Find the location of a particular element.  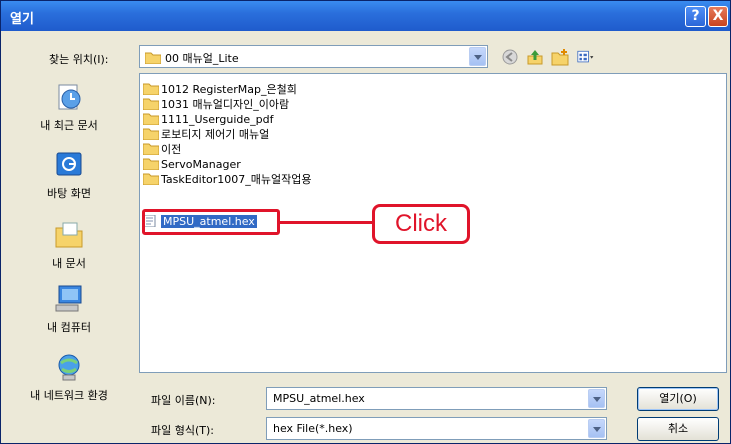

filename-input: MPSU_atmel.hex is located at coordinates (436, 398).